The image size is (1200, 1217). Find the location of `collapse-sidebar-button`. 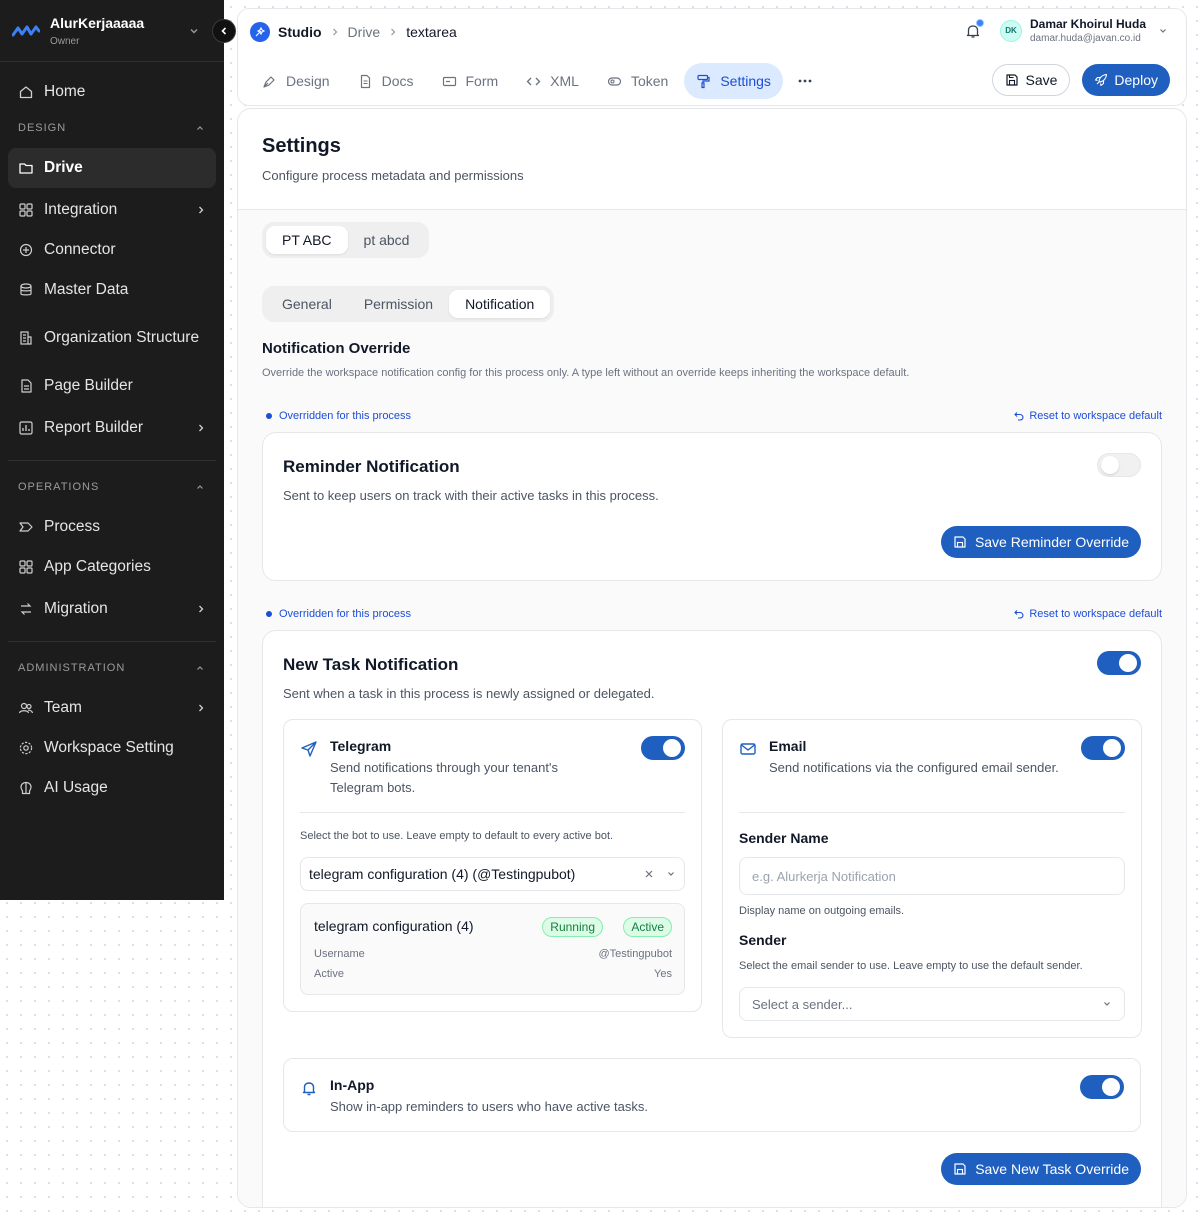

collapse-sidebar-button is located at coordinates (224, 31).